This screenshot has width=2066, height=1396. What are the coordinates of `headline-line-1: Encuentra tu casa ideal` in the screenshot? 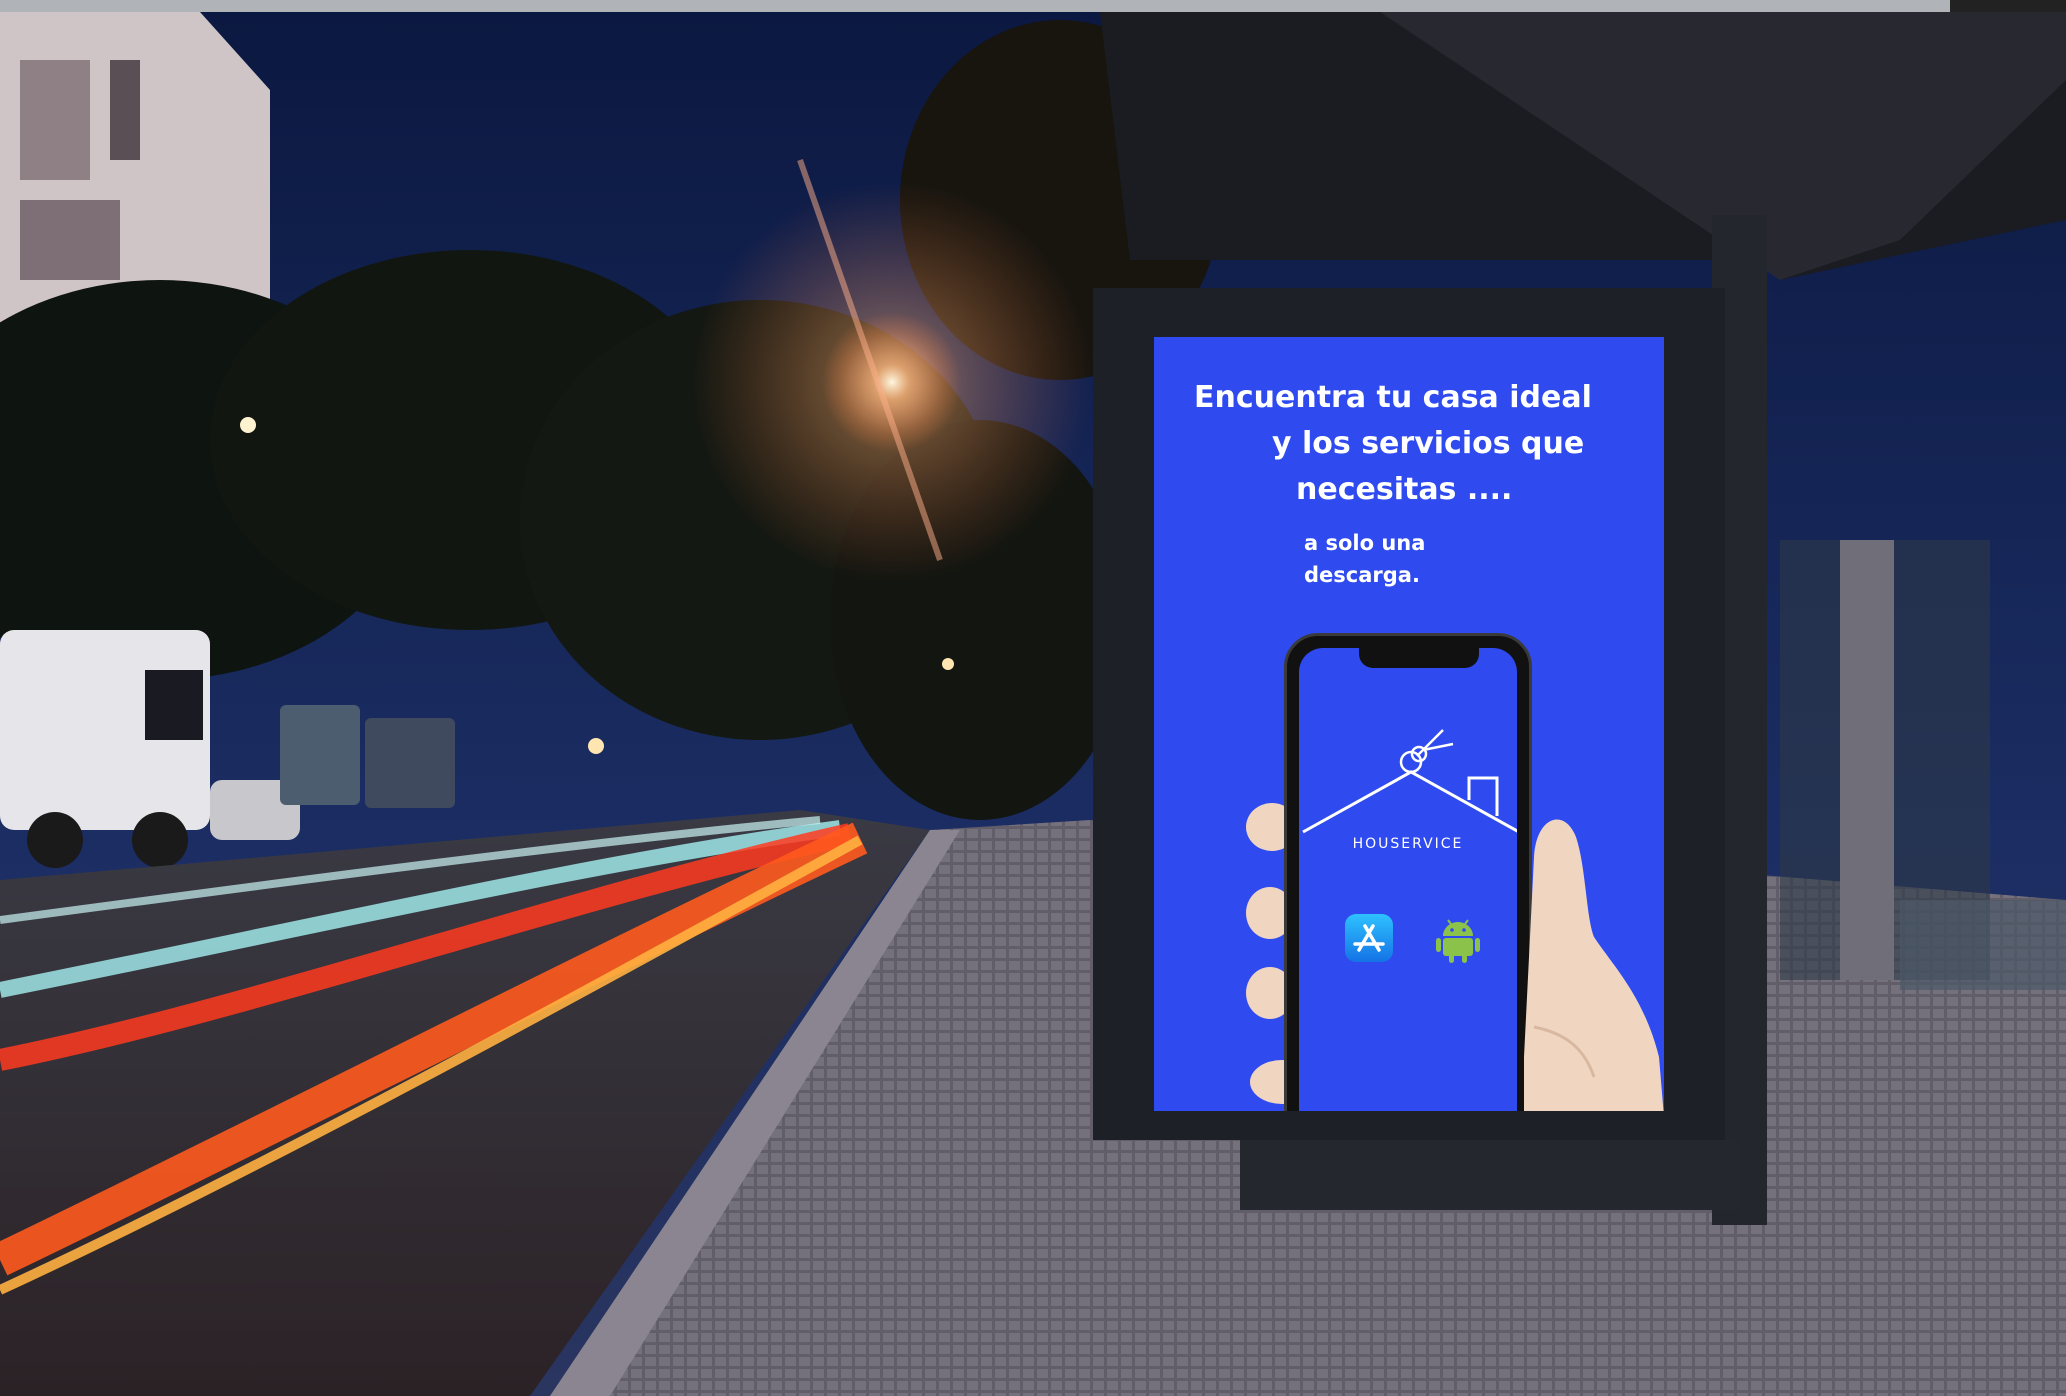 It's located at (1393, 397).